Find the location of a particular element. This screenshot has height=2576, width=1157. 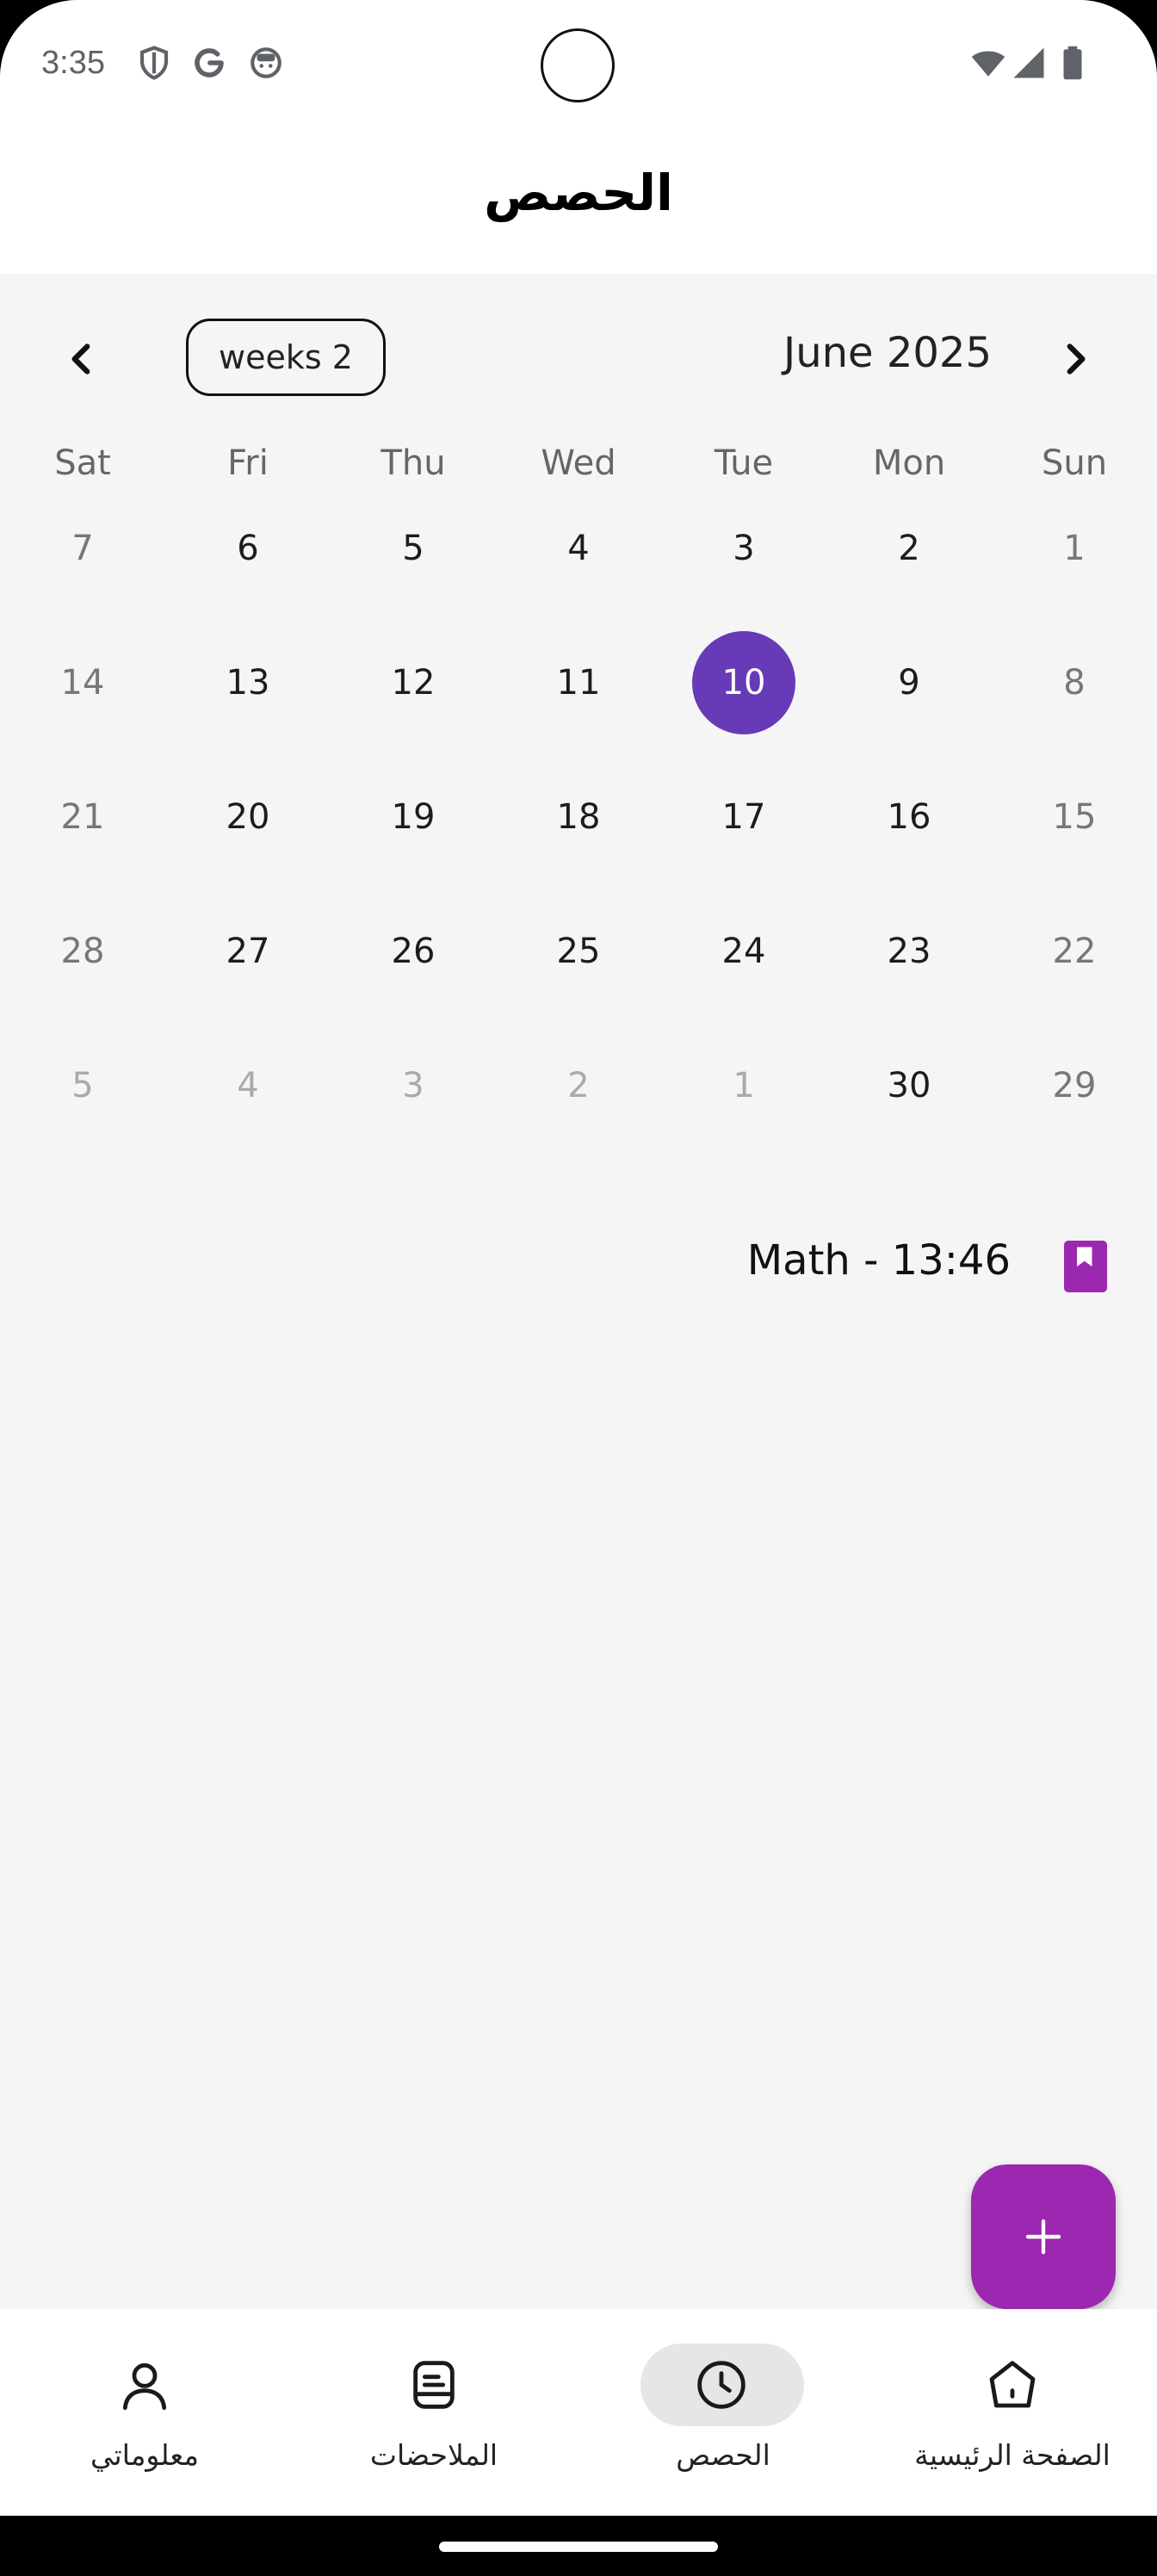

add-lesson-button is located at coordinates (1044, 2236).